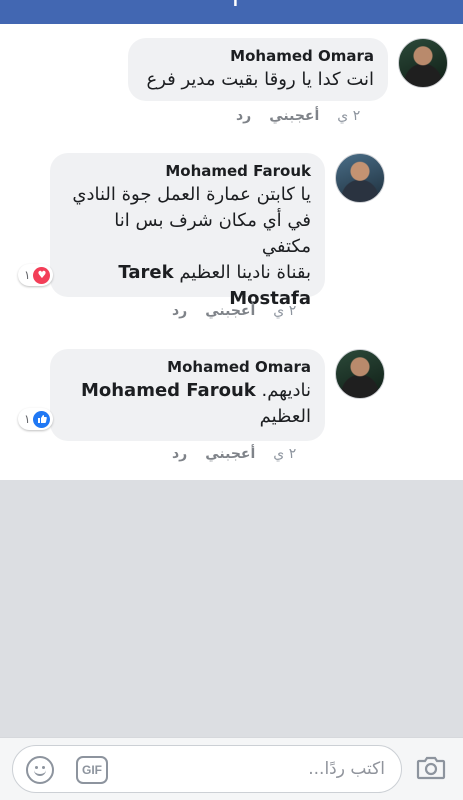 The image size is (463, 800). I want to click on comment-text-line: العظيم, so click(285, 416).